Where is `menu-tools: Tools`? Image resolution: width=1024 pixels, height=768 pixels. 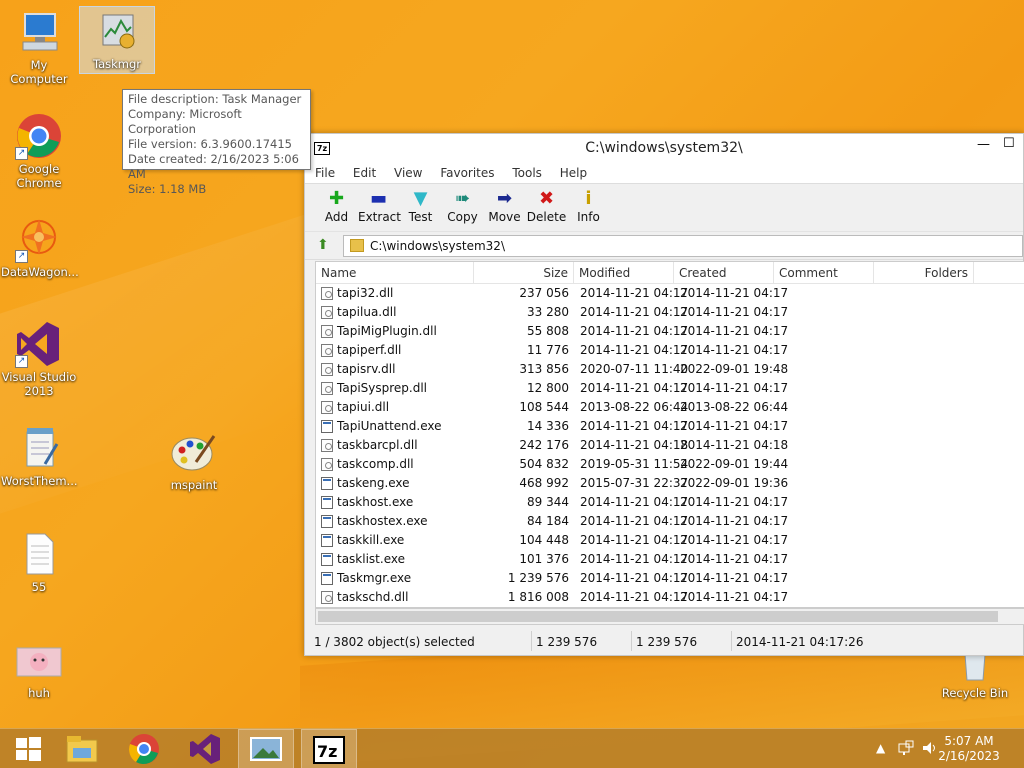 menu-tools: Tools is located at coordinates (527, 173).